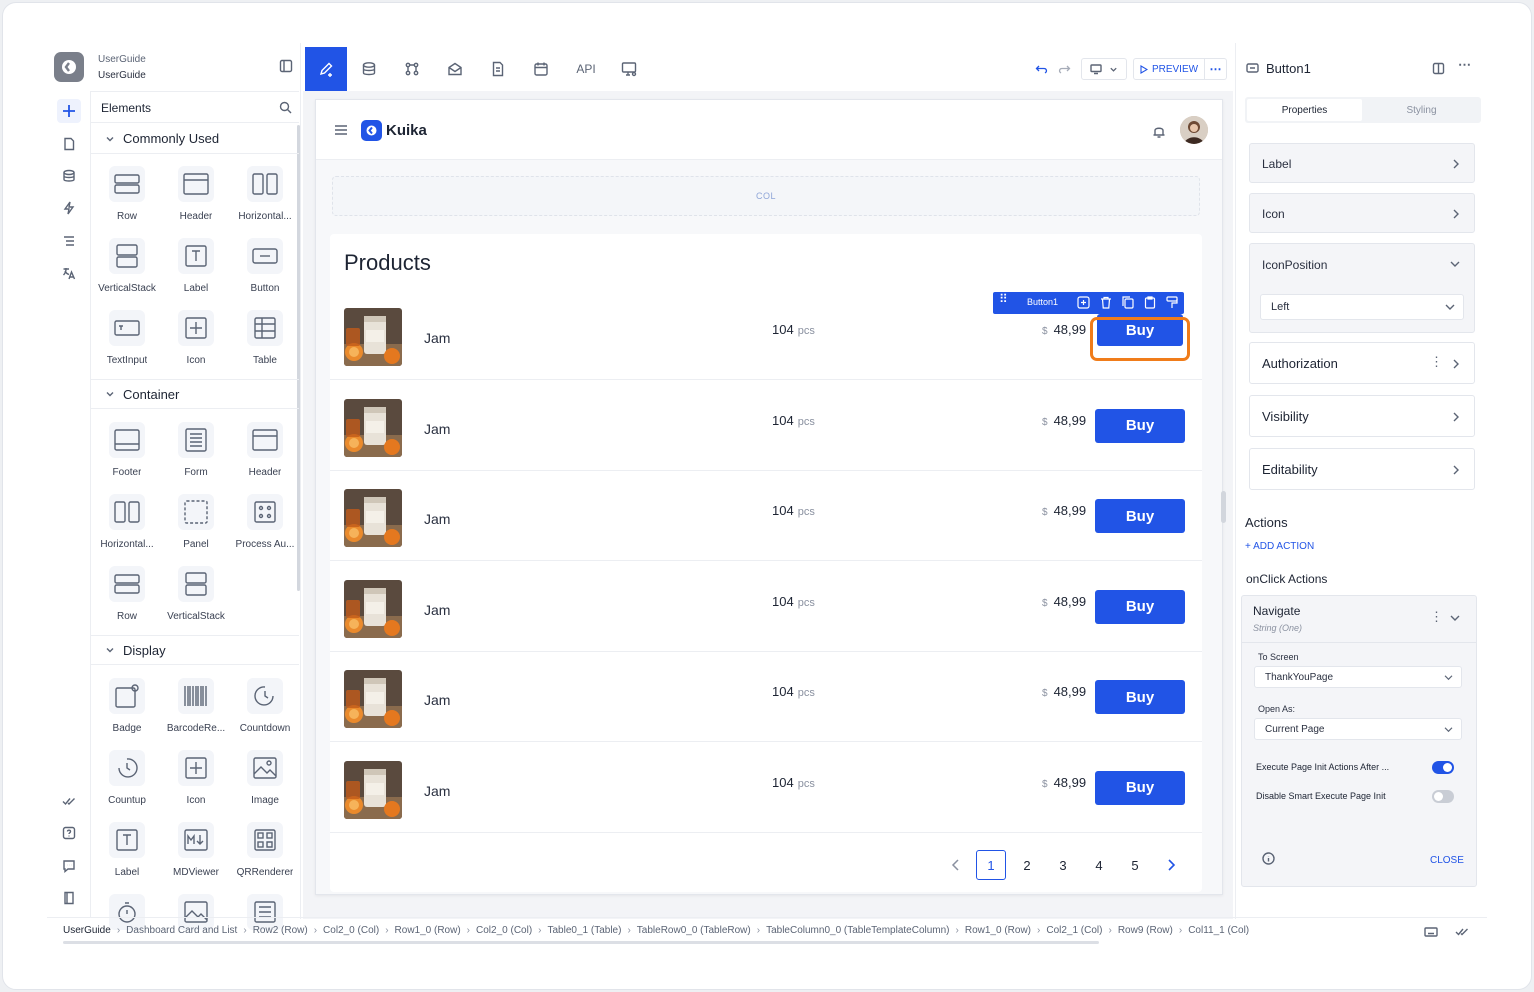 The height and width of the screenshot is (992, 1534). I want to click on breadcrumb-item: Table0_1 (Table), so click(585, 930).